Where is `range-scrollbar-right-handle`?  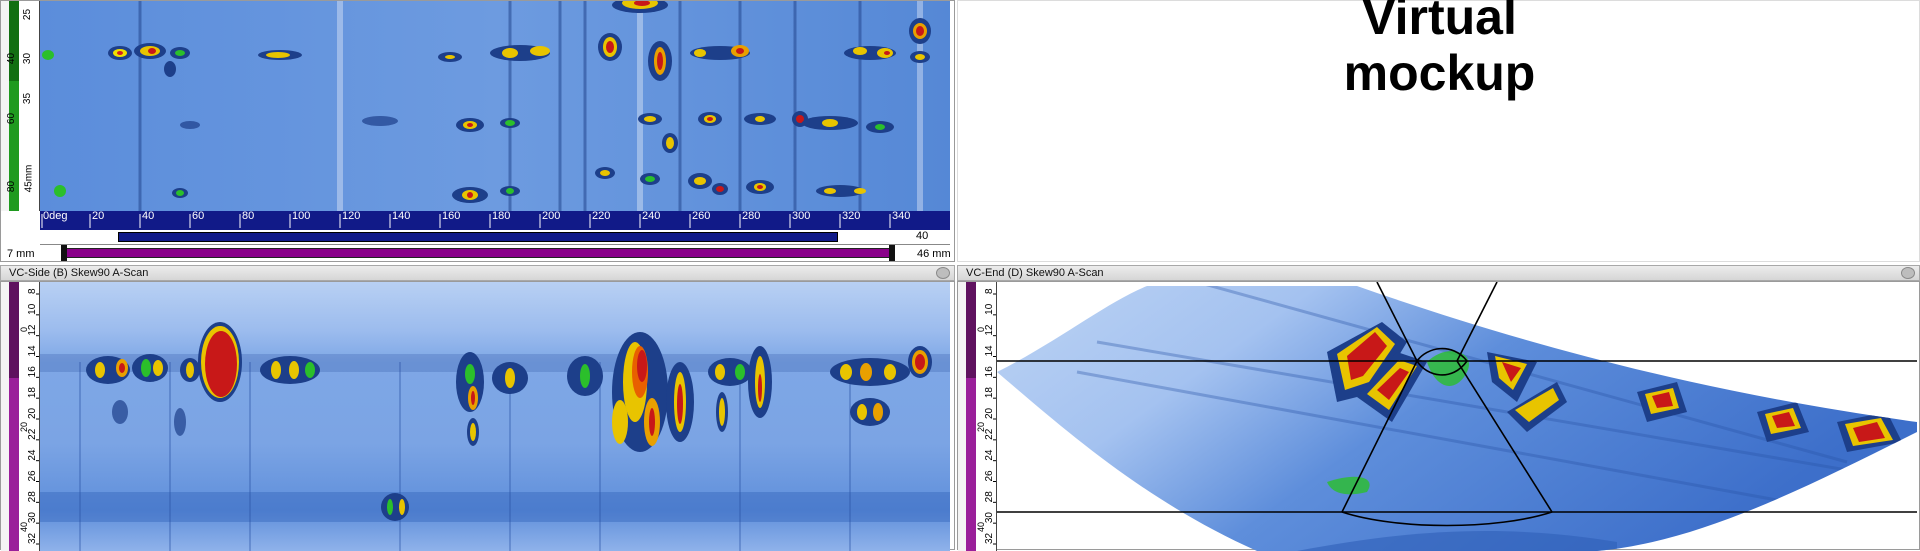
range-scrollbar-right-handle is located at coordinates (892, 253).